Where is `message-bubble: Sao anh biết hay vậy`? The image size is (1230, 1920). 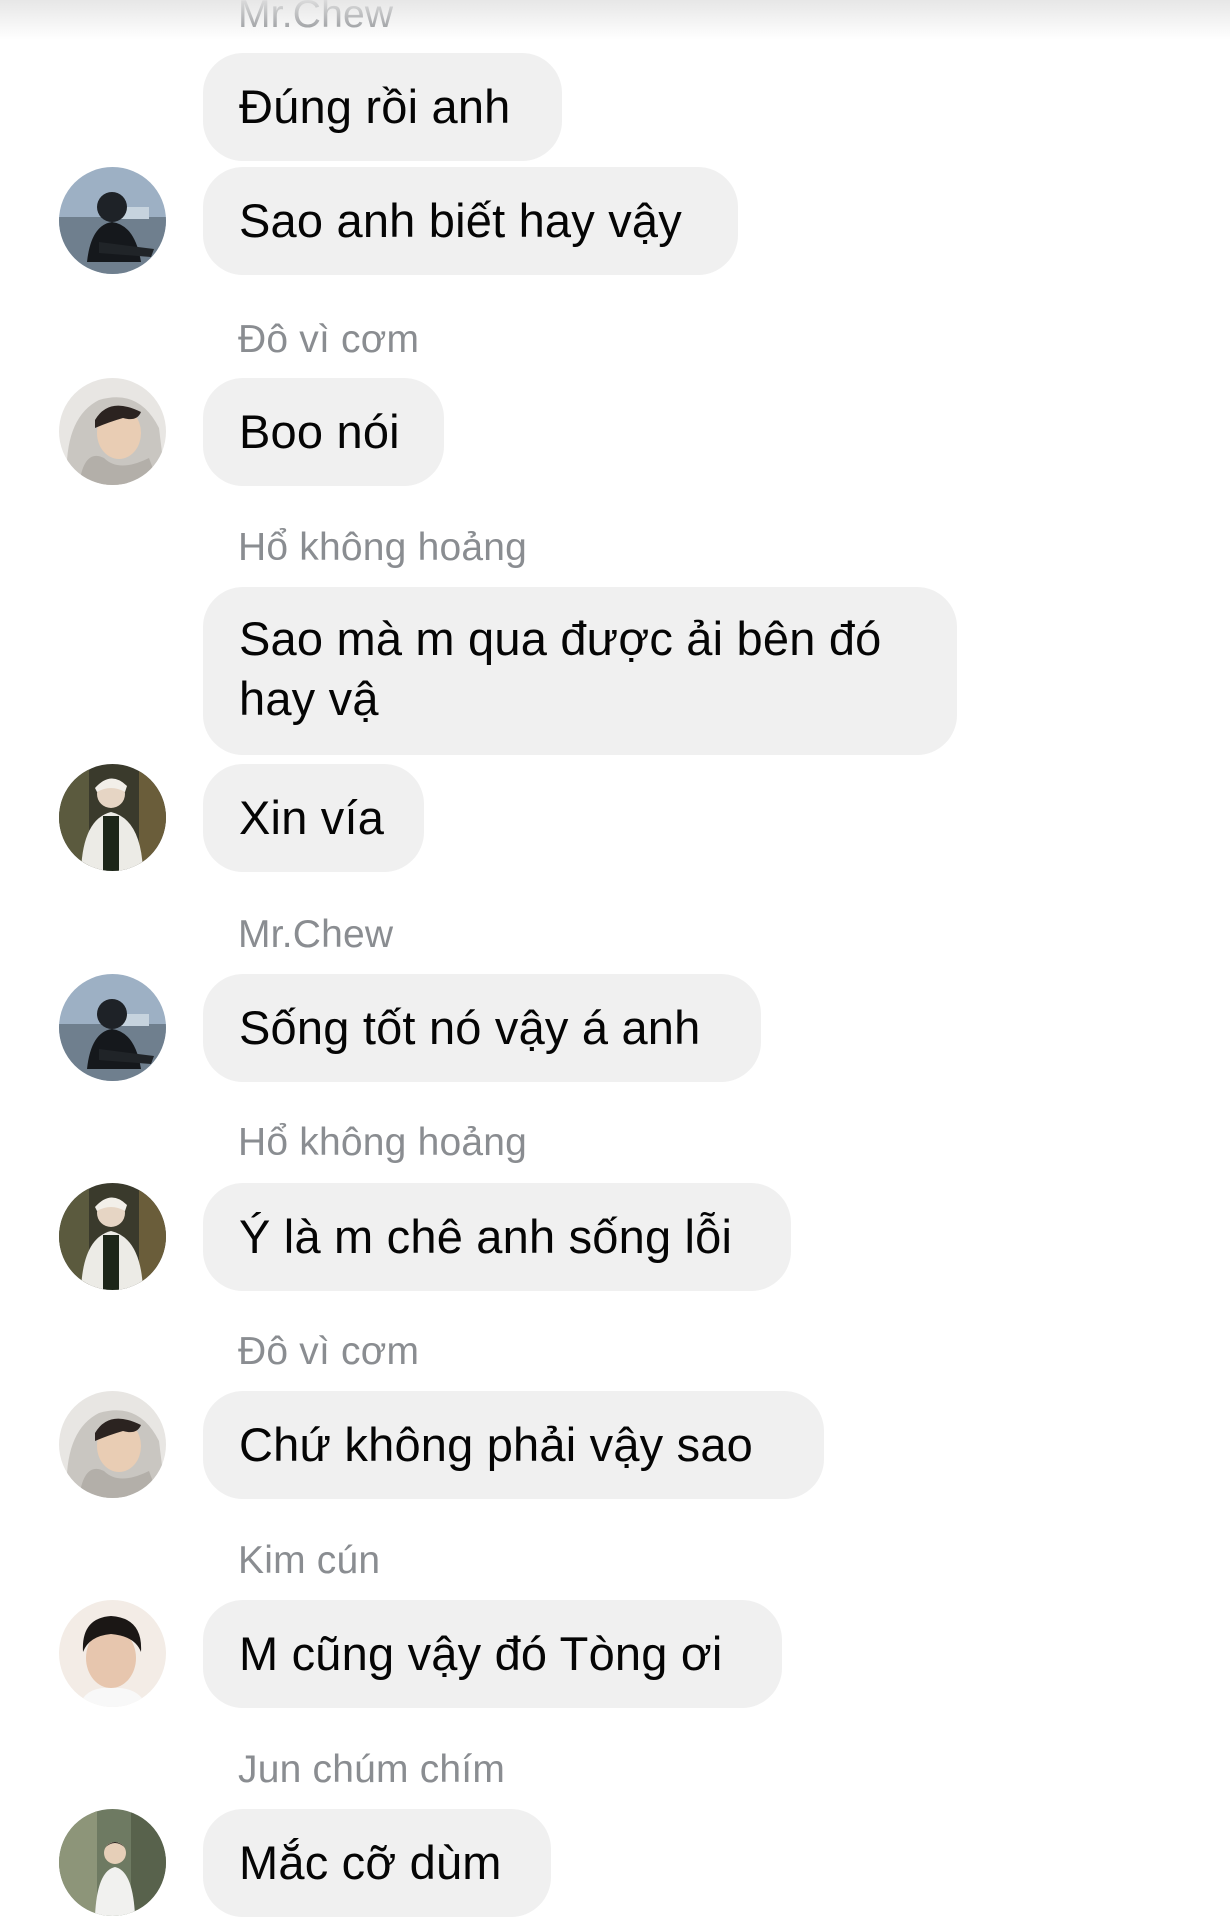 message-bubble: Sao anh biết hay vậy is located at coordinates (470, 221).